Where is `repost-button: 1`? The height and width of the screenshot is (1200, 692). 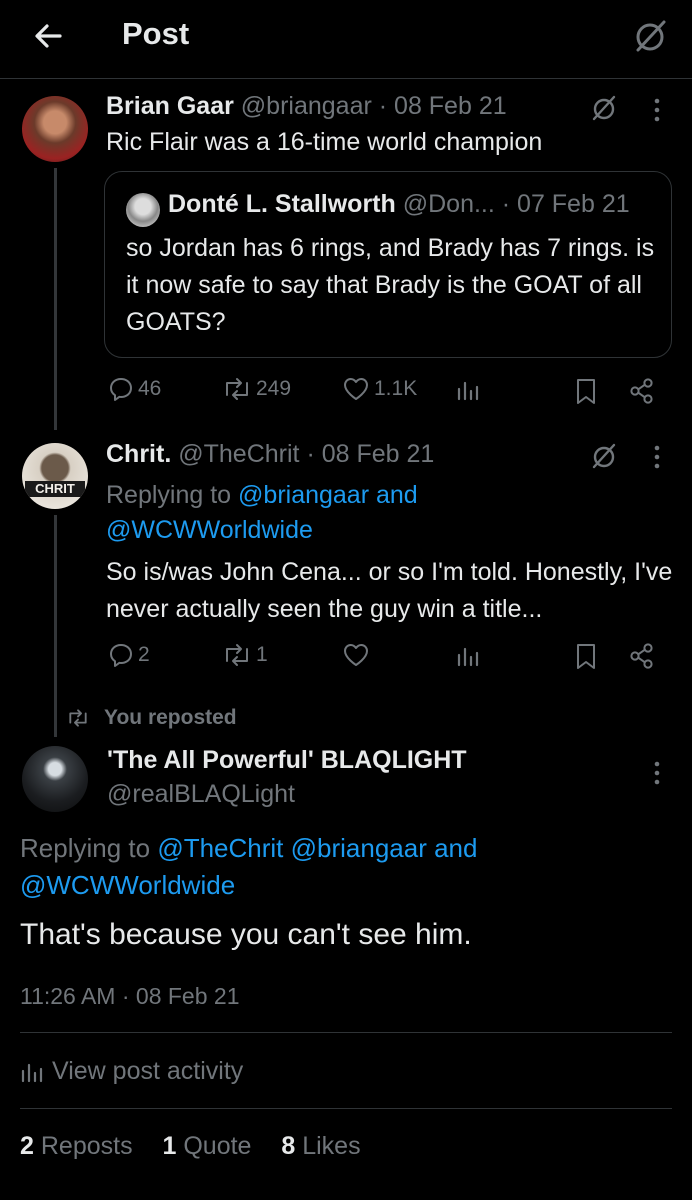
repost-button: 1 is located at coordinates (245, 655).